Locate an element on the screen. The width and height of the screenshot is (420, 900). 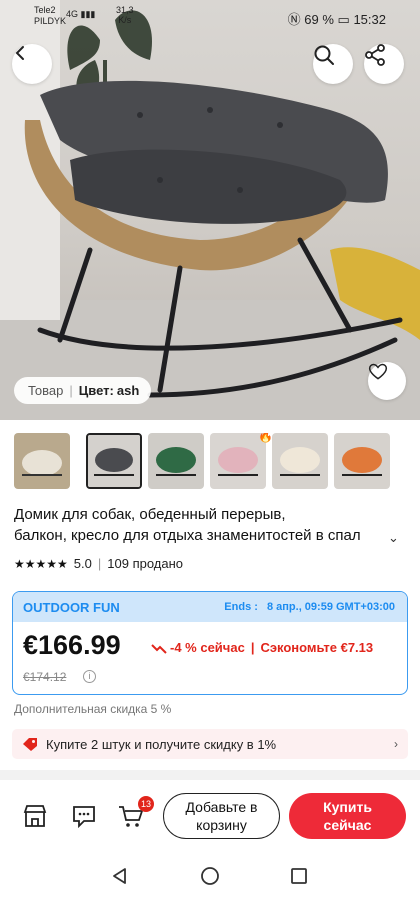
ends-label: Ends : is located at coordinates (241, 607).